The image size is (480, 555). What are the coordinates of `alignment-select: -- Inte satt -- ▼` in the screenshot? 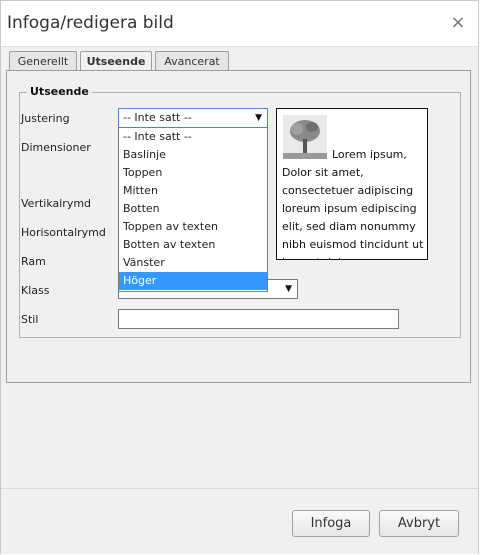 It's located at (193, 118).